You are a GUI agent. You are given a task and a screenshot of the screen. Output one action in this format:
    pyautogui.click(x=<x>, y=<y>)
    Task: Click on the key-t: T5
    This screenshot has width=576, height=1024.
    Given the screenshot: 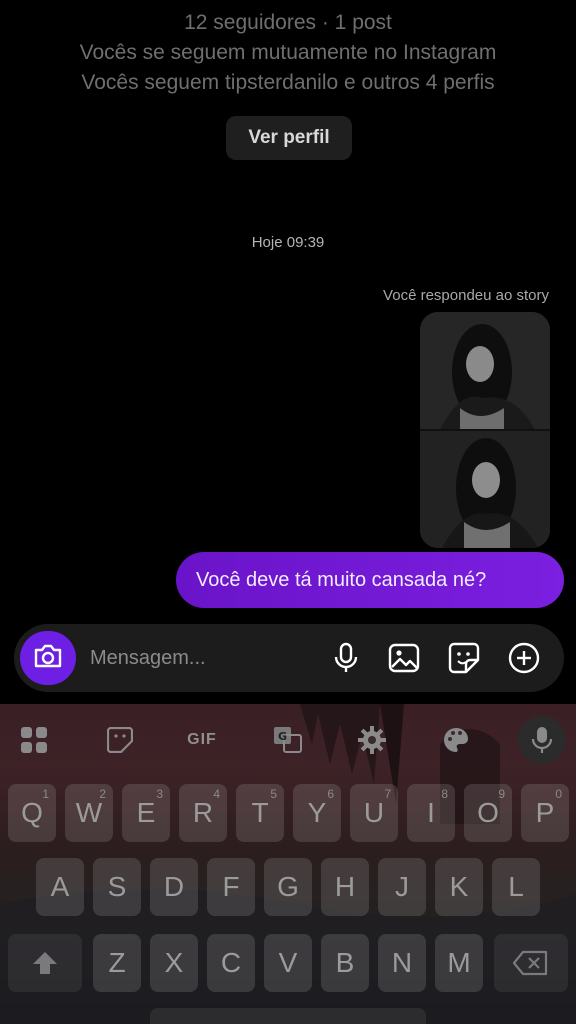 What is the action you would take?
    pyautogui.click(x=260, y=813)
    